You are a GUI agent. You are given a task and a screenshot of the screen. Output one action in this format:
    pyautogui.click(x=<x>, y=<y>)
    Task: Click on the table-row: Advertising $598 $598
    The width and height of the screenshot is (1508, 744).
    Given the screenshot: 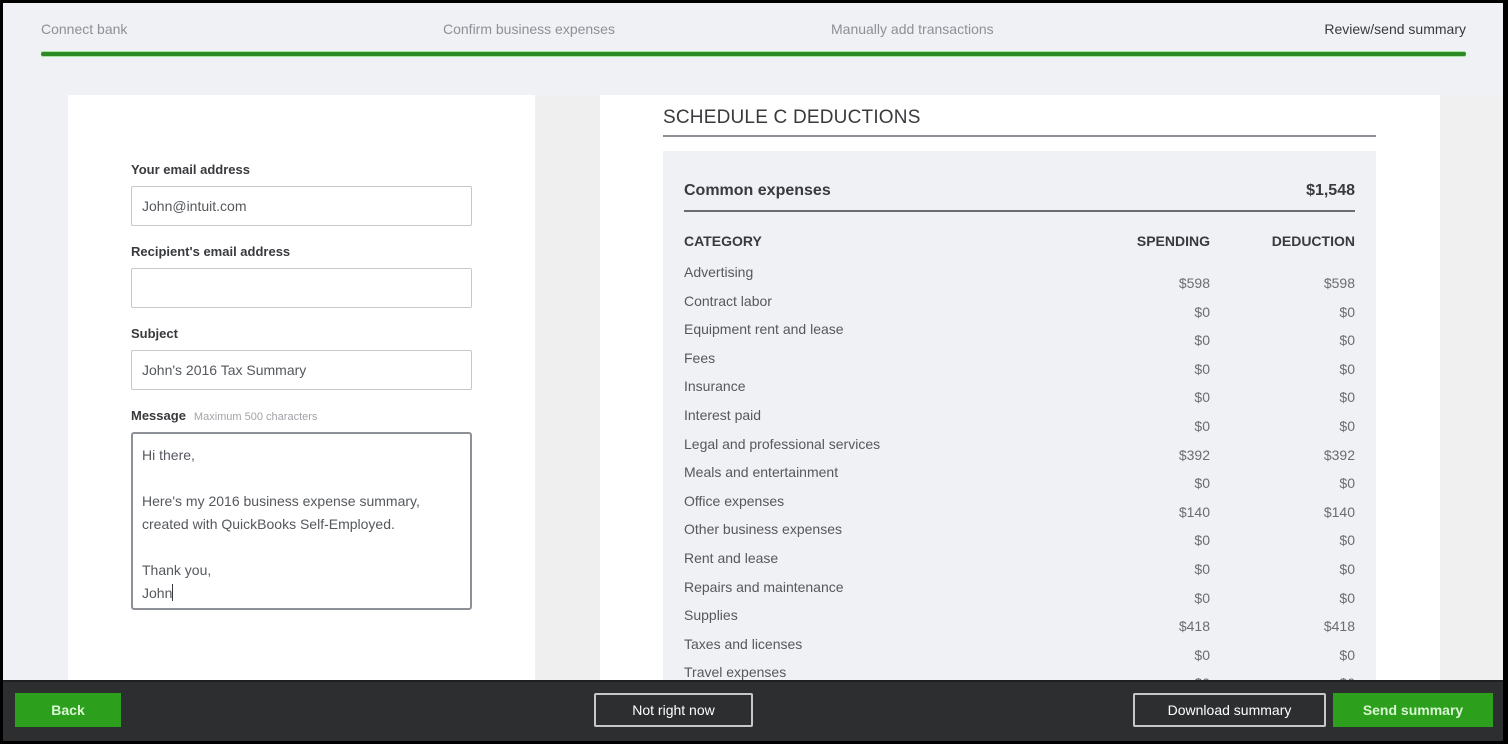 What is the action you would take?
    pyautogui.click(x=1019, y=278)
    